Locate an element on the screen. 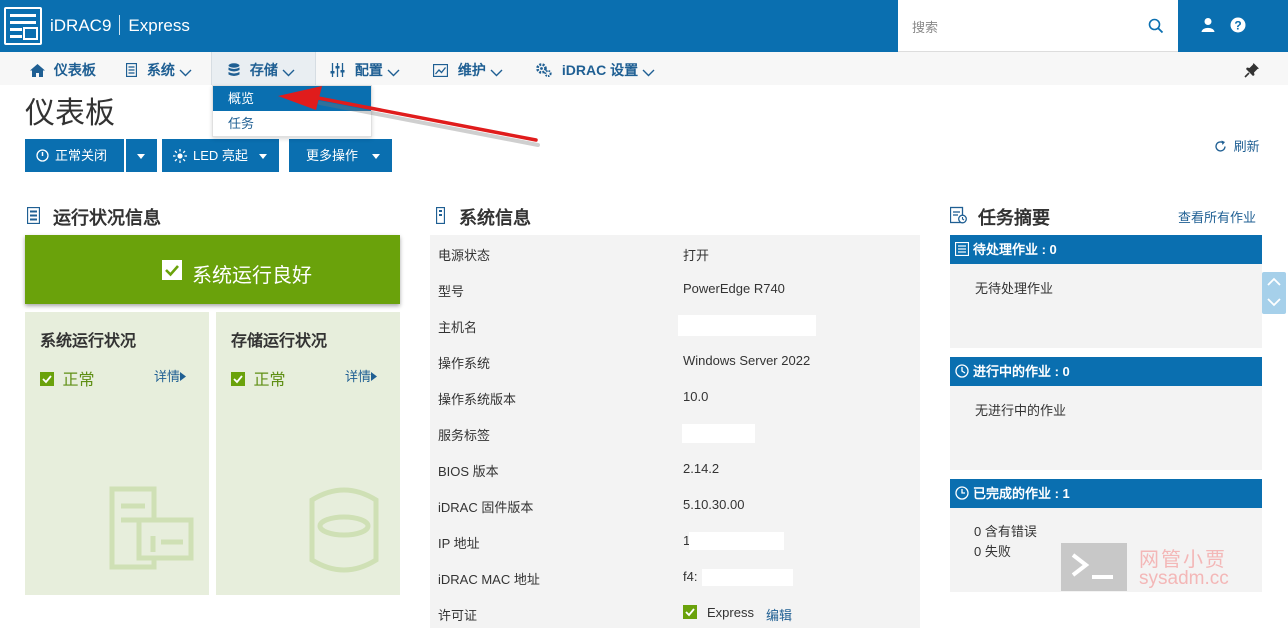 The width and height of the screenshot is (1288, 631). search-input is located at coordinates (1022, 27).